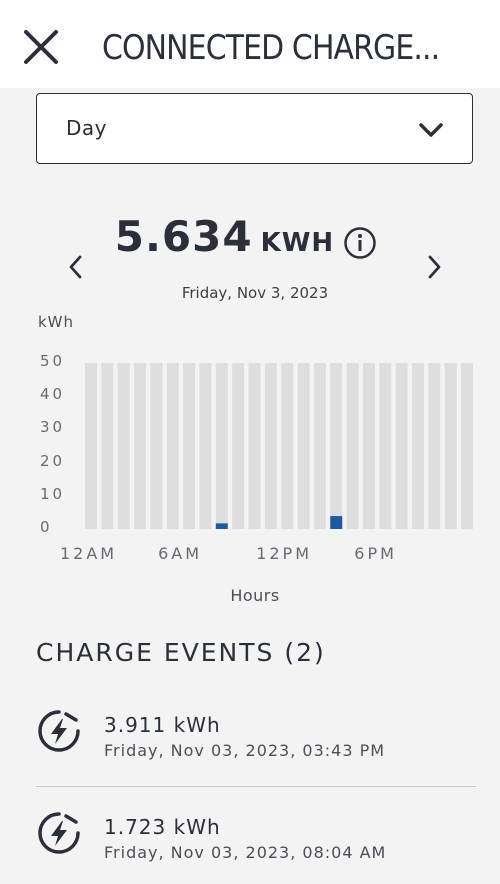 The height and width of the screenshot is (884, 500). What do you see at coordinates (245, 750) in the screenshot?
I see `event-time: Friday, Nov 03, 2023, 03:43 PM` at bounding box center [245, 750].